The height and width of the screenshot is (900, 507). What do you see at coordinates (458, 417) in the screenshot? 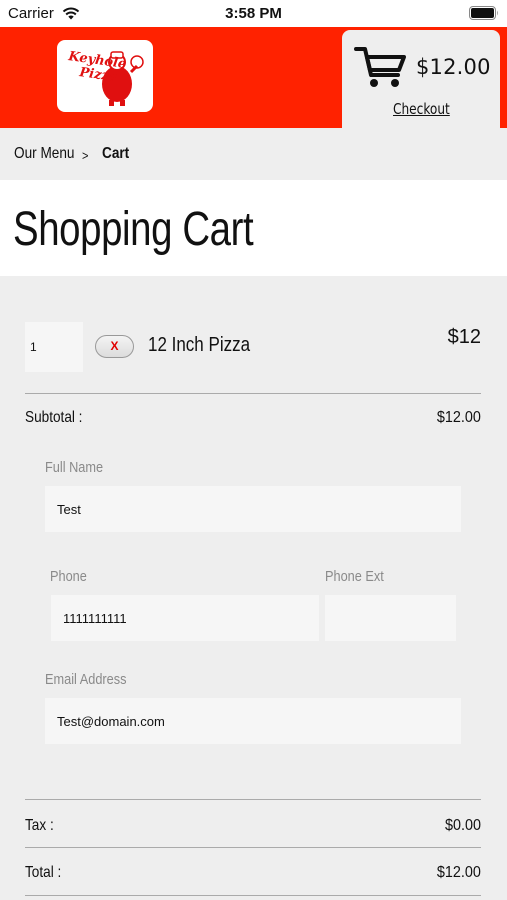
I see `subtotal-value: $12.00` at bounding box center [458, 417].